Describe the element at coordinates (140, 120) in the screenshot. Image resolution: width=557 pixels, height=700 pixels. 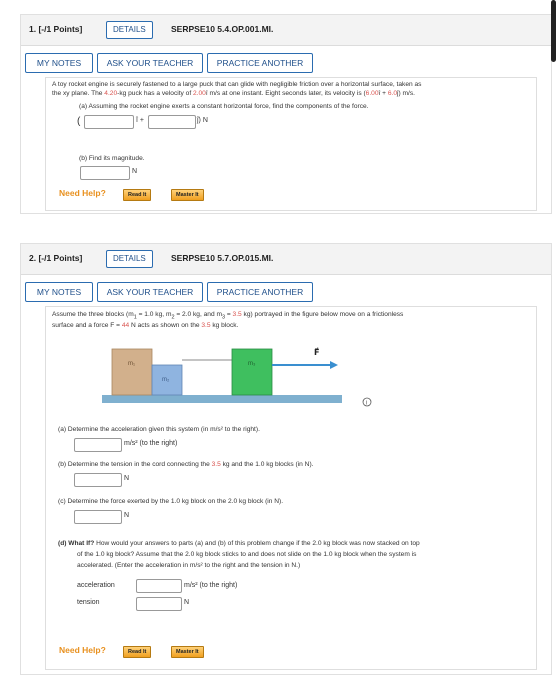
I see `i-hat-label: î +` at that location.